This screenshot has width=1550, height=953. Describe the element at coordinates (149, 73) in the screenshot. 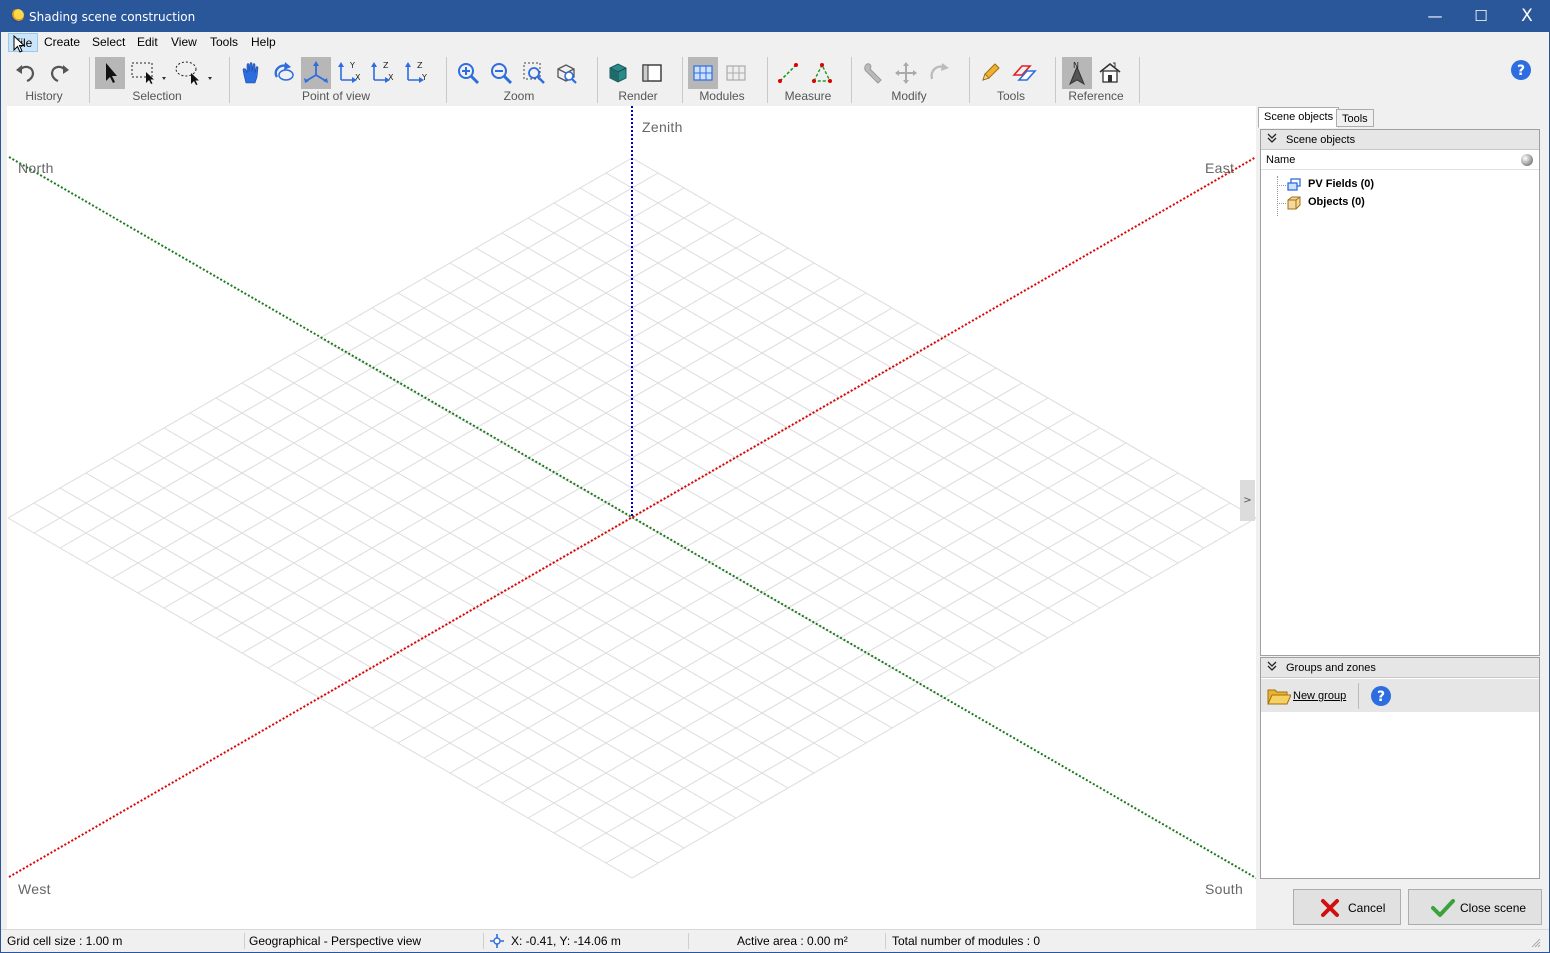

I see `rectangle-select-icon` at that location.